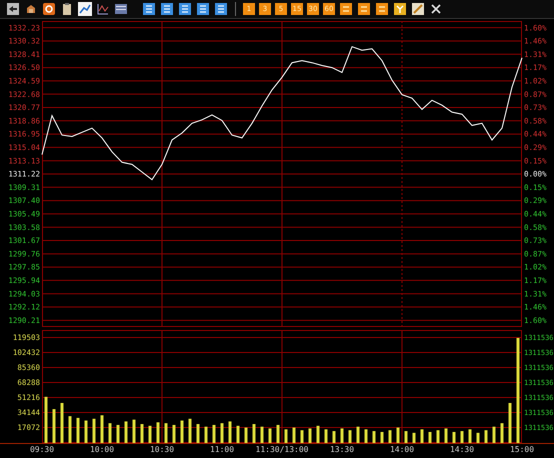  I want to click on time-label: 11:30/13:00, so click(282, 449).